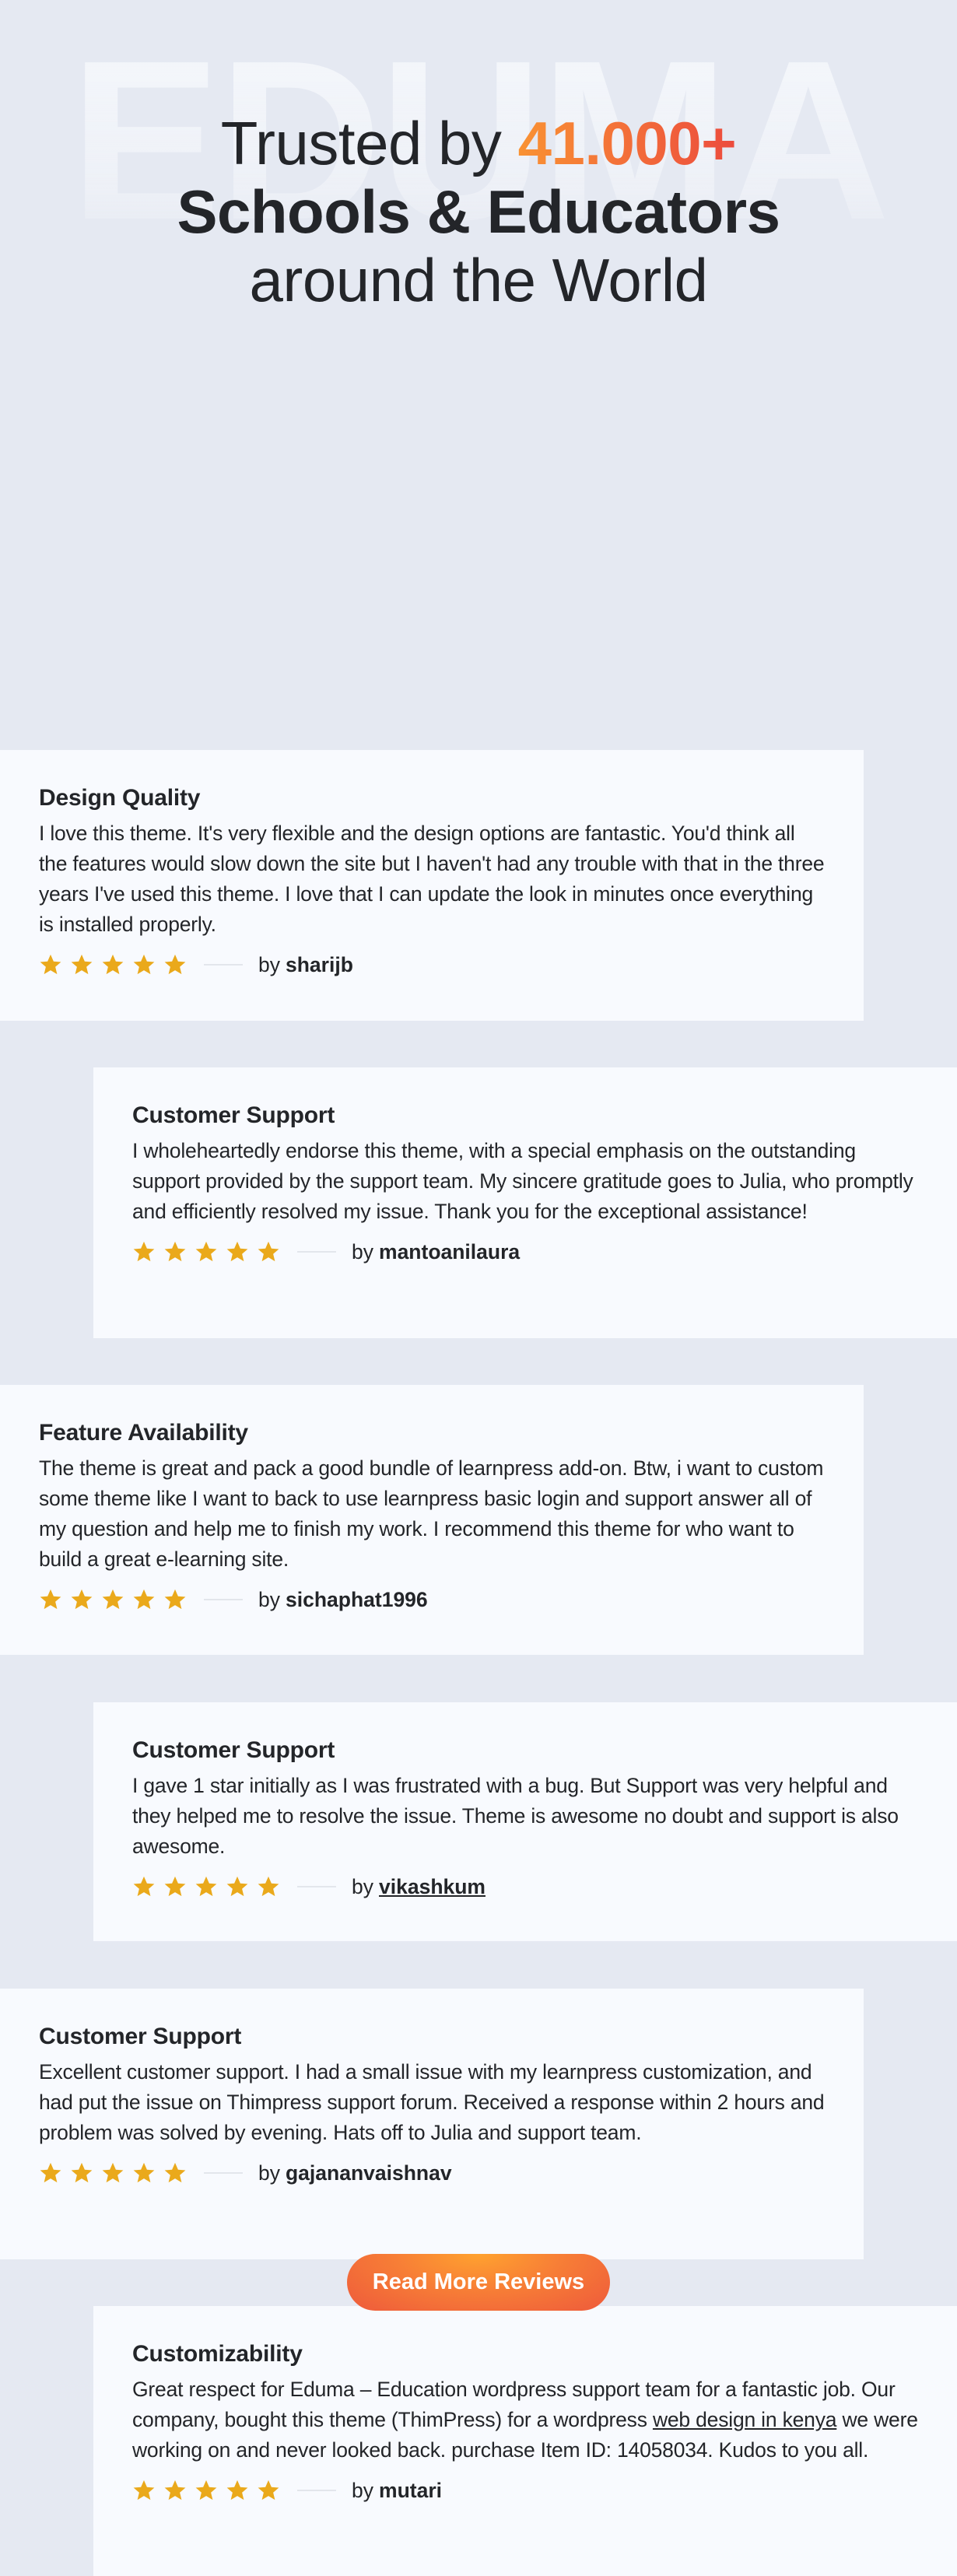 The height and width of the screenshot is (2576, 957). I want to click on review-author-link: vikashkum, so click(433, 1887).